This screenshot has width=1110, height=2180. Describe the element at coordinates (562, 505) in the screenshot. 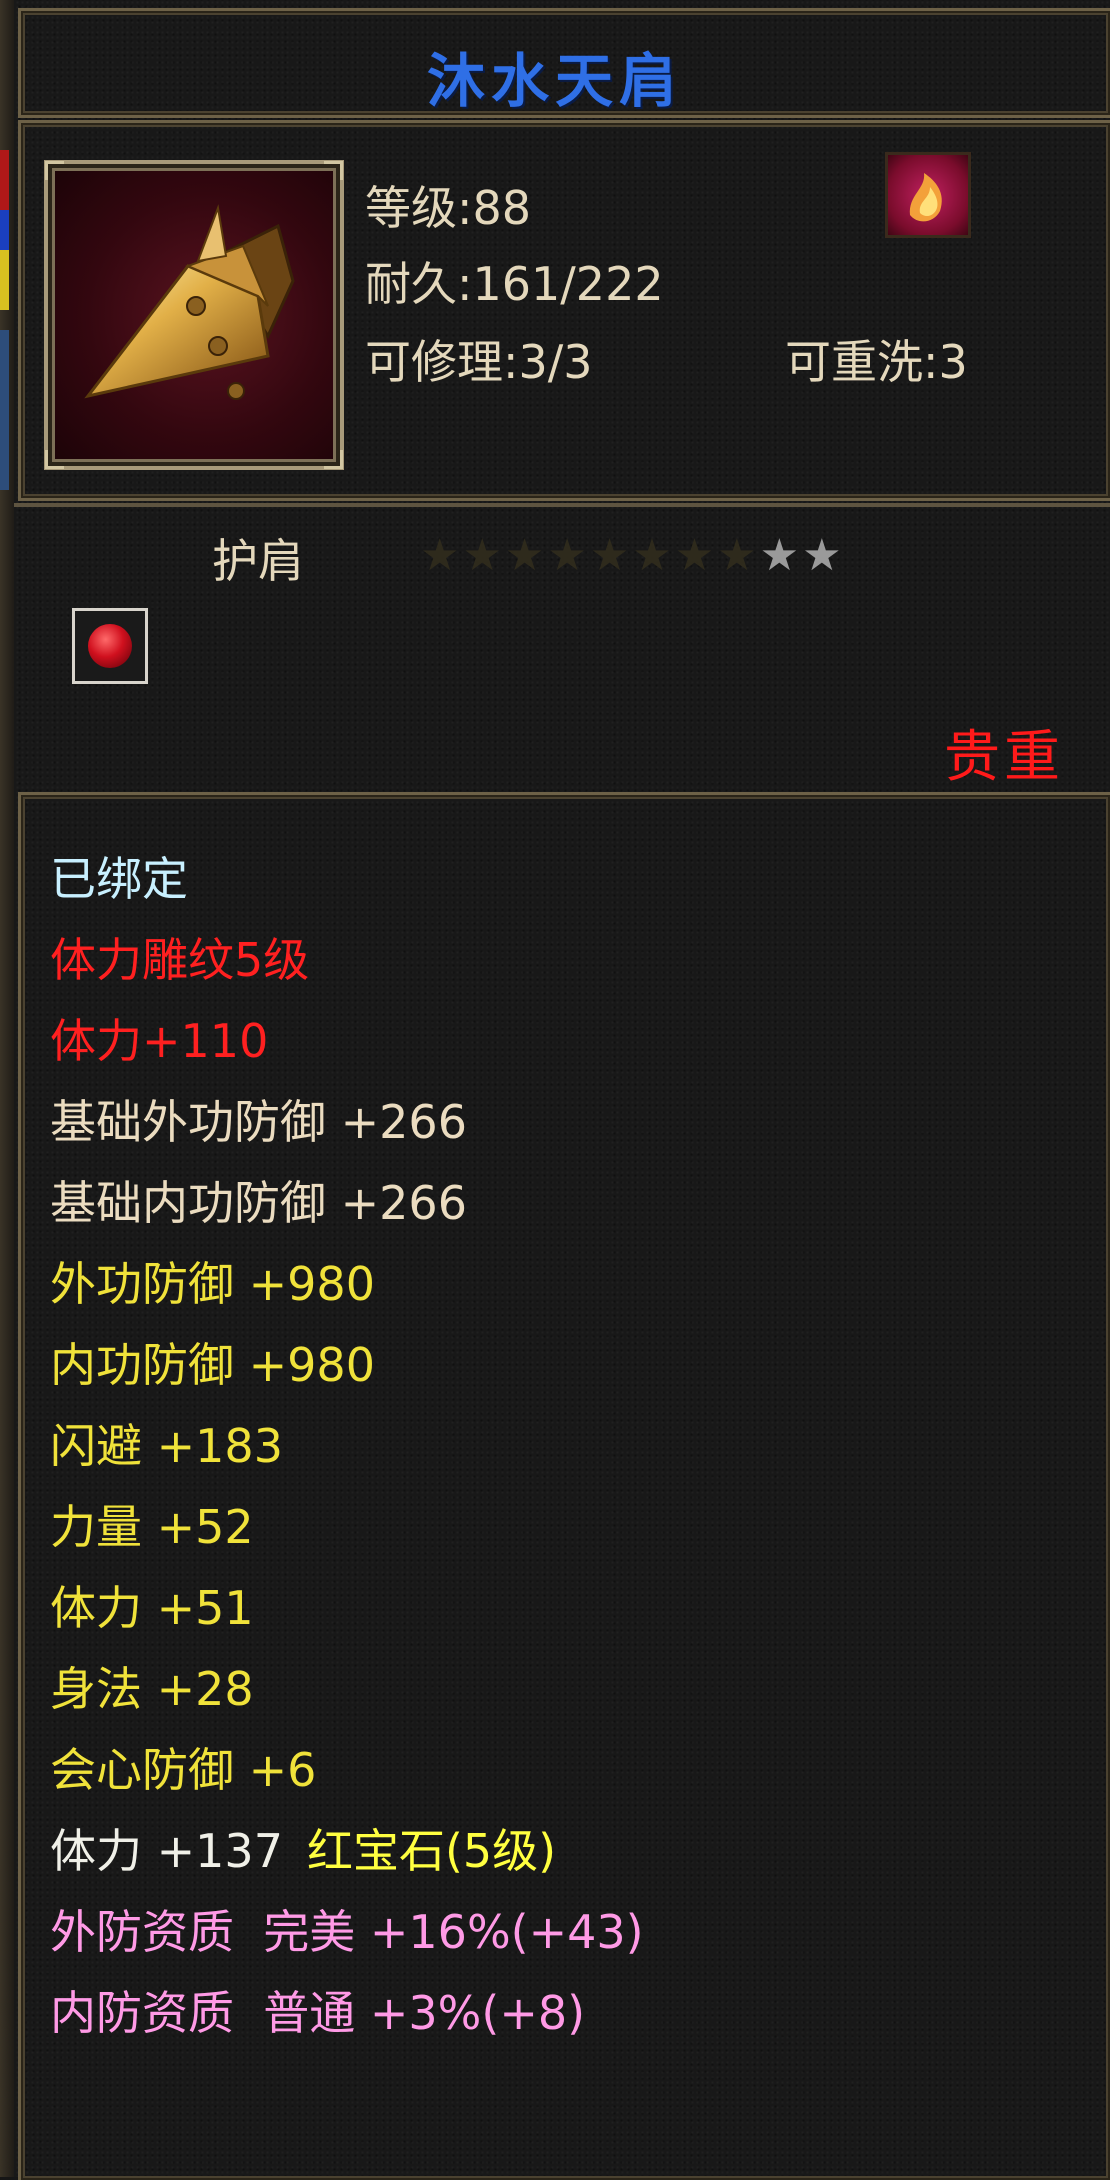

I see `divider` at that location.